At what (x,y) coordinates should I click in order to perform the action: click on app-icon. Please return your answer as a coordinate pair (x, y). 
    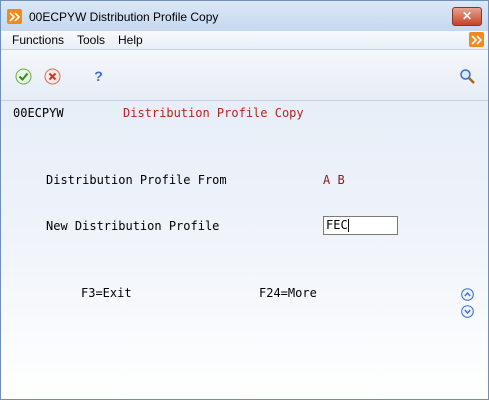
    Looking at the image, I should click on (14, 16).